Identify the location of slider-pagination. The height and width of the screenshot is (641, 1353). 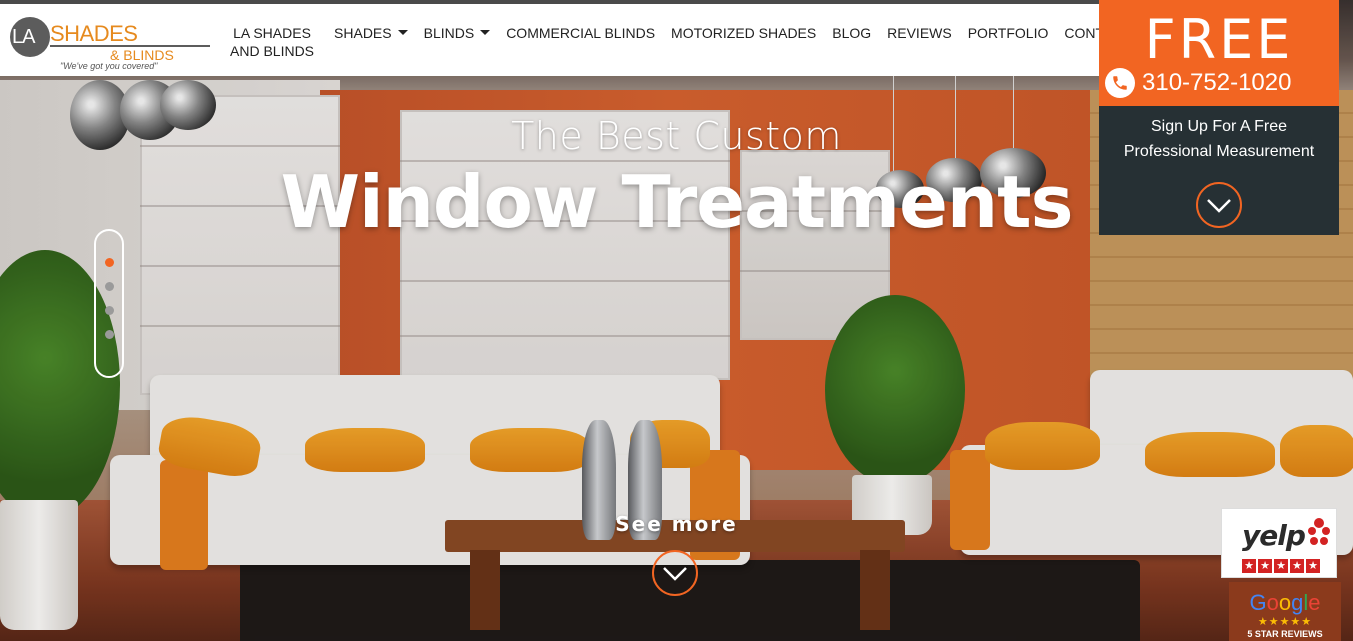
(109, 303).